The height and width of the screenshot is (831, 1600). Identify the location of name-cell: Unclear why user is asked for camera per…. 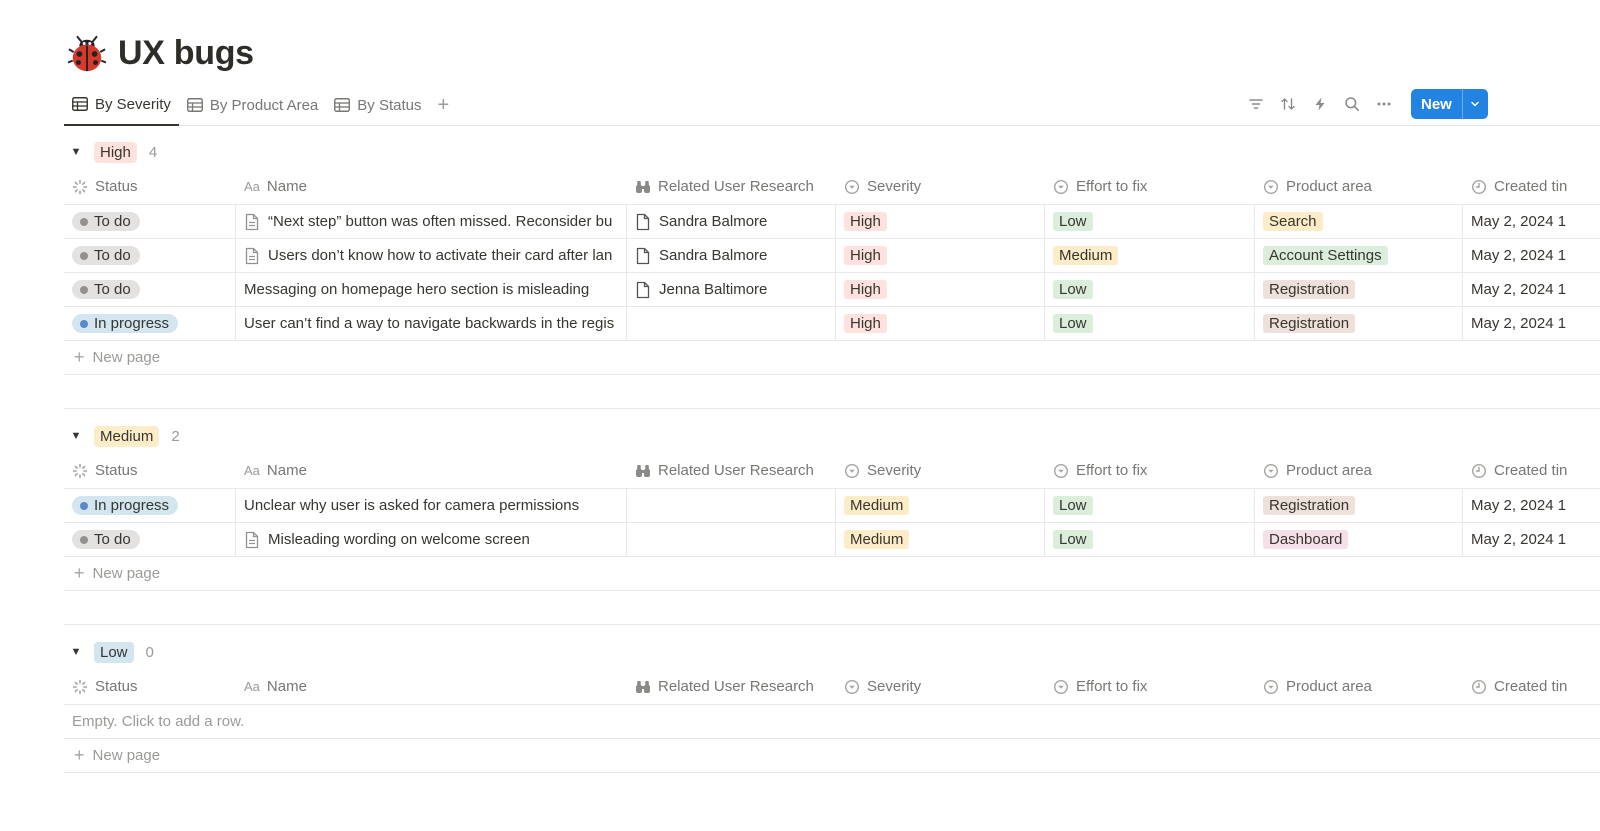
(431, 505).